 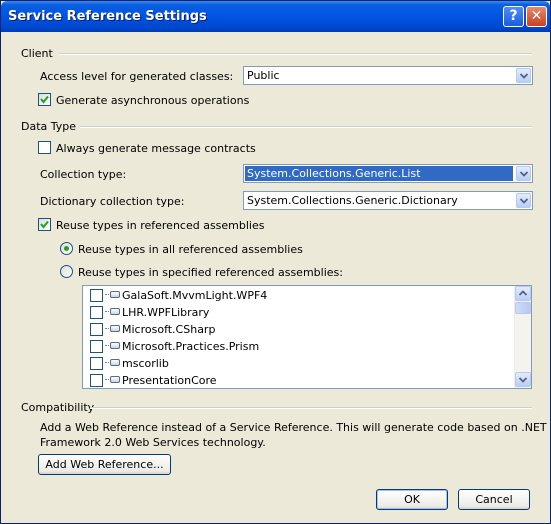 I want to click on collection-type-value: System.Collections.Generic.List, so click(x=379, y=173).